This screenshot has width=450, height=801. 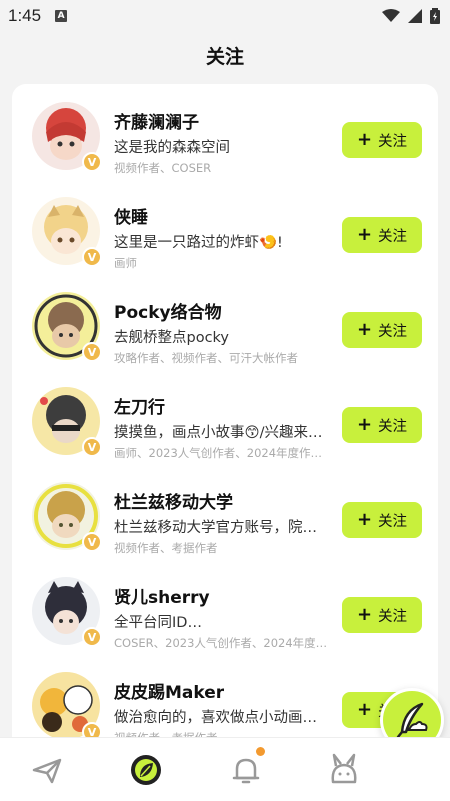 What do you see at coordinates (166, 548) in the screenshot?
I see `user-tags: 视频作者、考据作者` at bounding box center [166, 548].